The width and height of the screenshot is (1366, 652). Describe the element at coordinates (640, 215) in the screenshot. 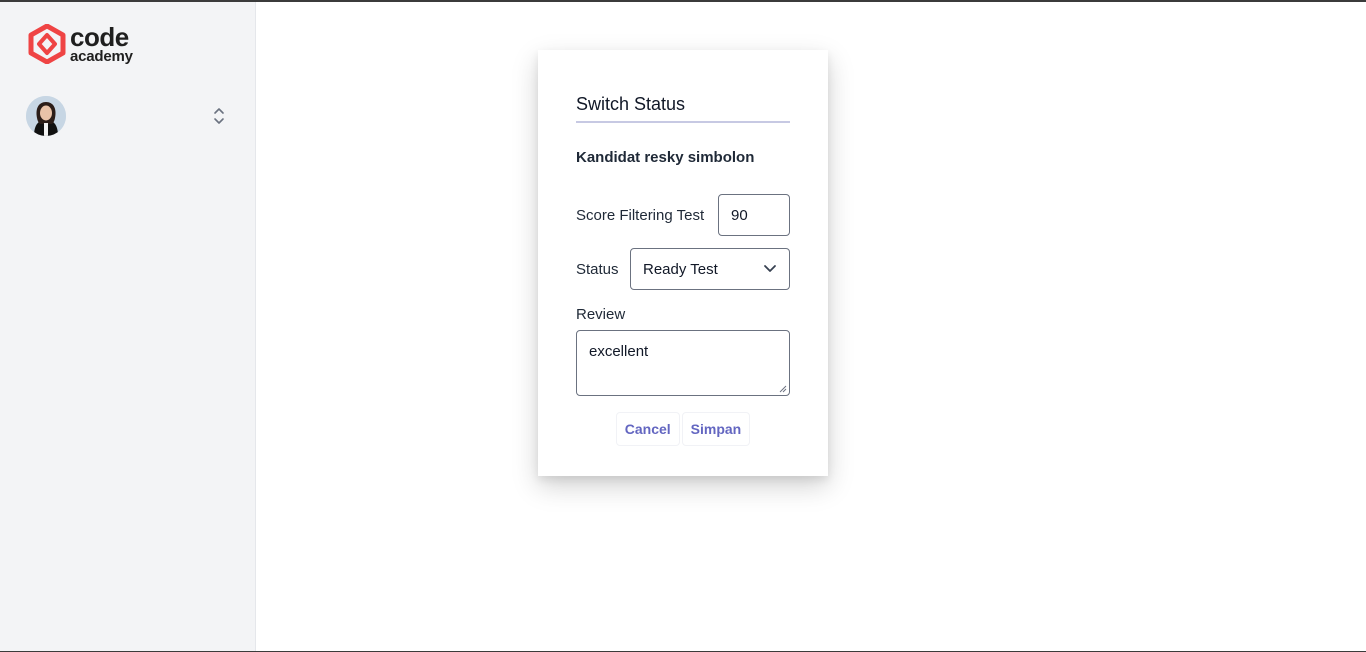

I see `score-label: Score Filtering Test` at that location.